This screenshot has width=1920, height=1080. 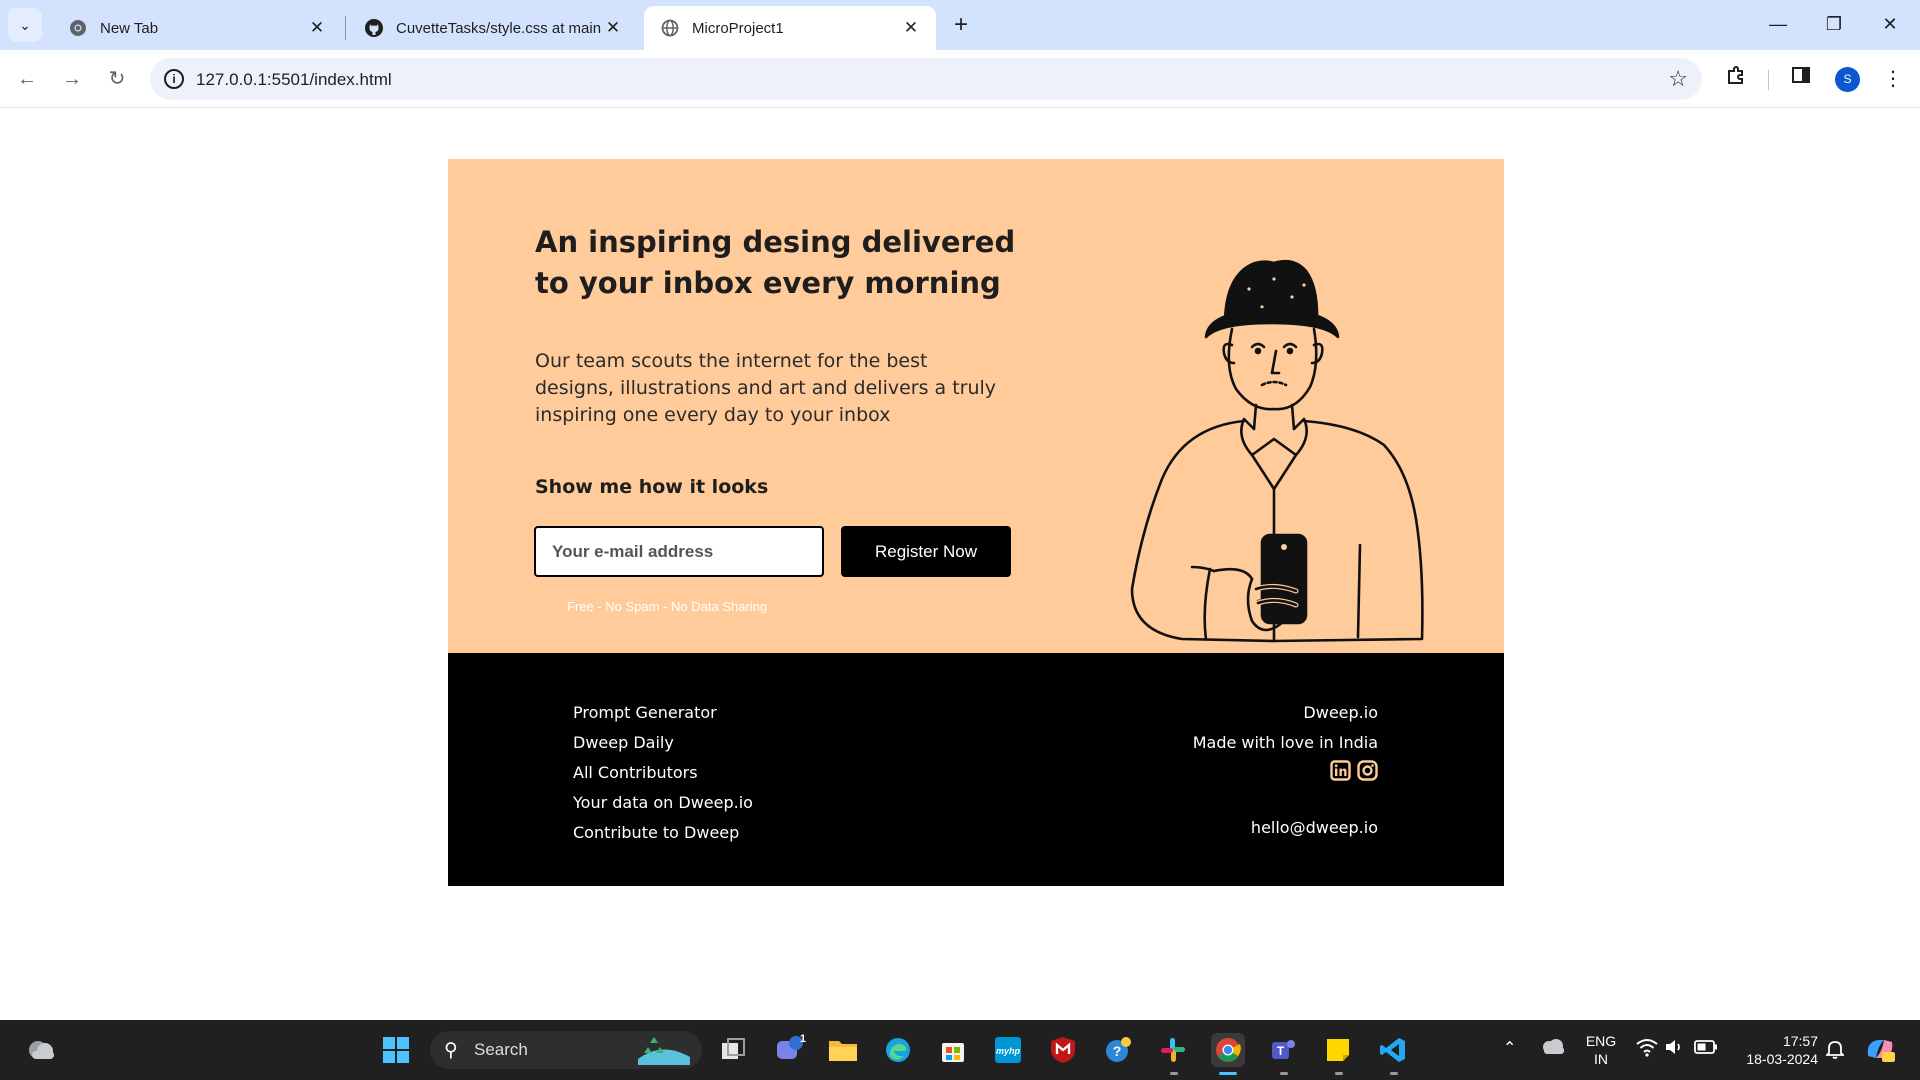 What do you see at coordinates (451, 1050) in the screenshot?
I see `search-icon: ⚲` at bounding box center [451, 1050].